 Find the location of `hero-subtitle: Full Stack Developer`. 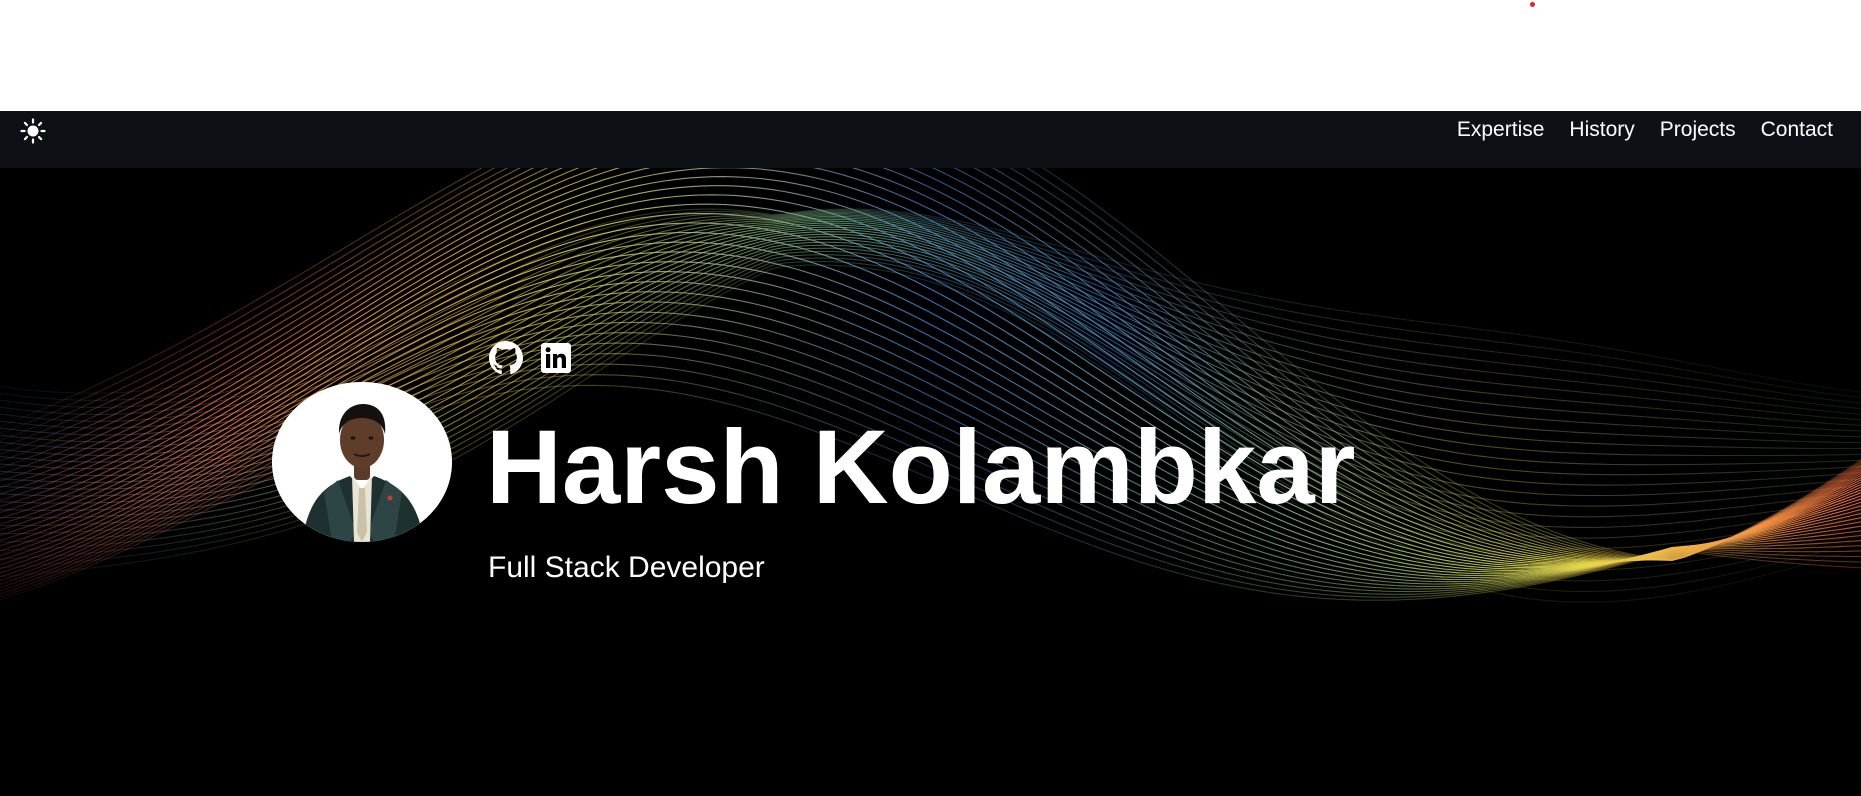

hero-subtitle: Full Stack Developer is located at coordinates (626, 567).